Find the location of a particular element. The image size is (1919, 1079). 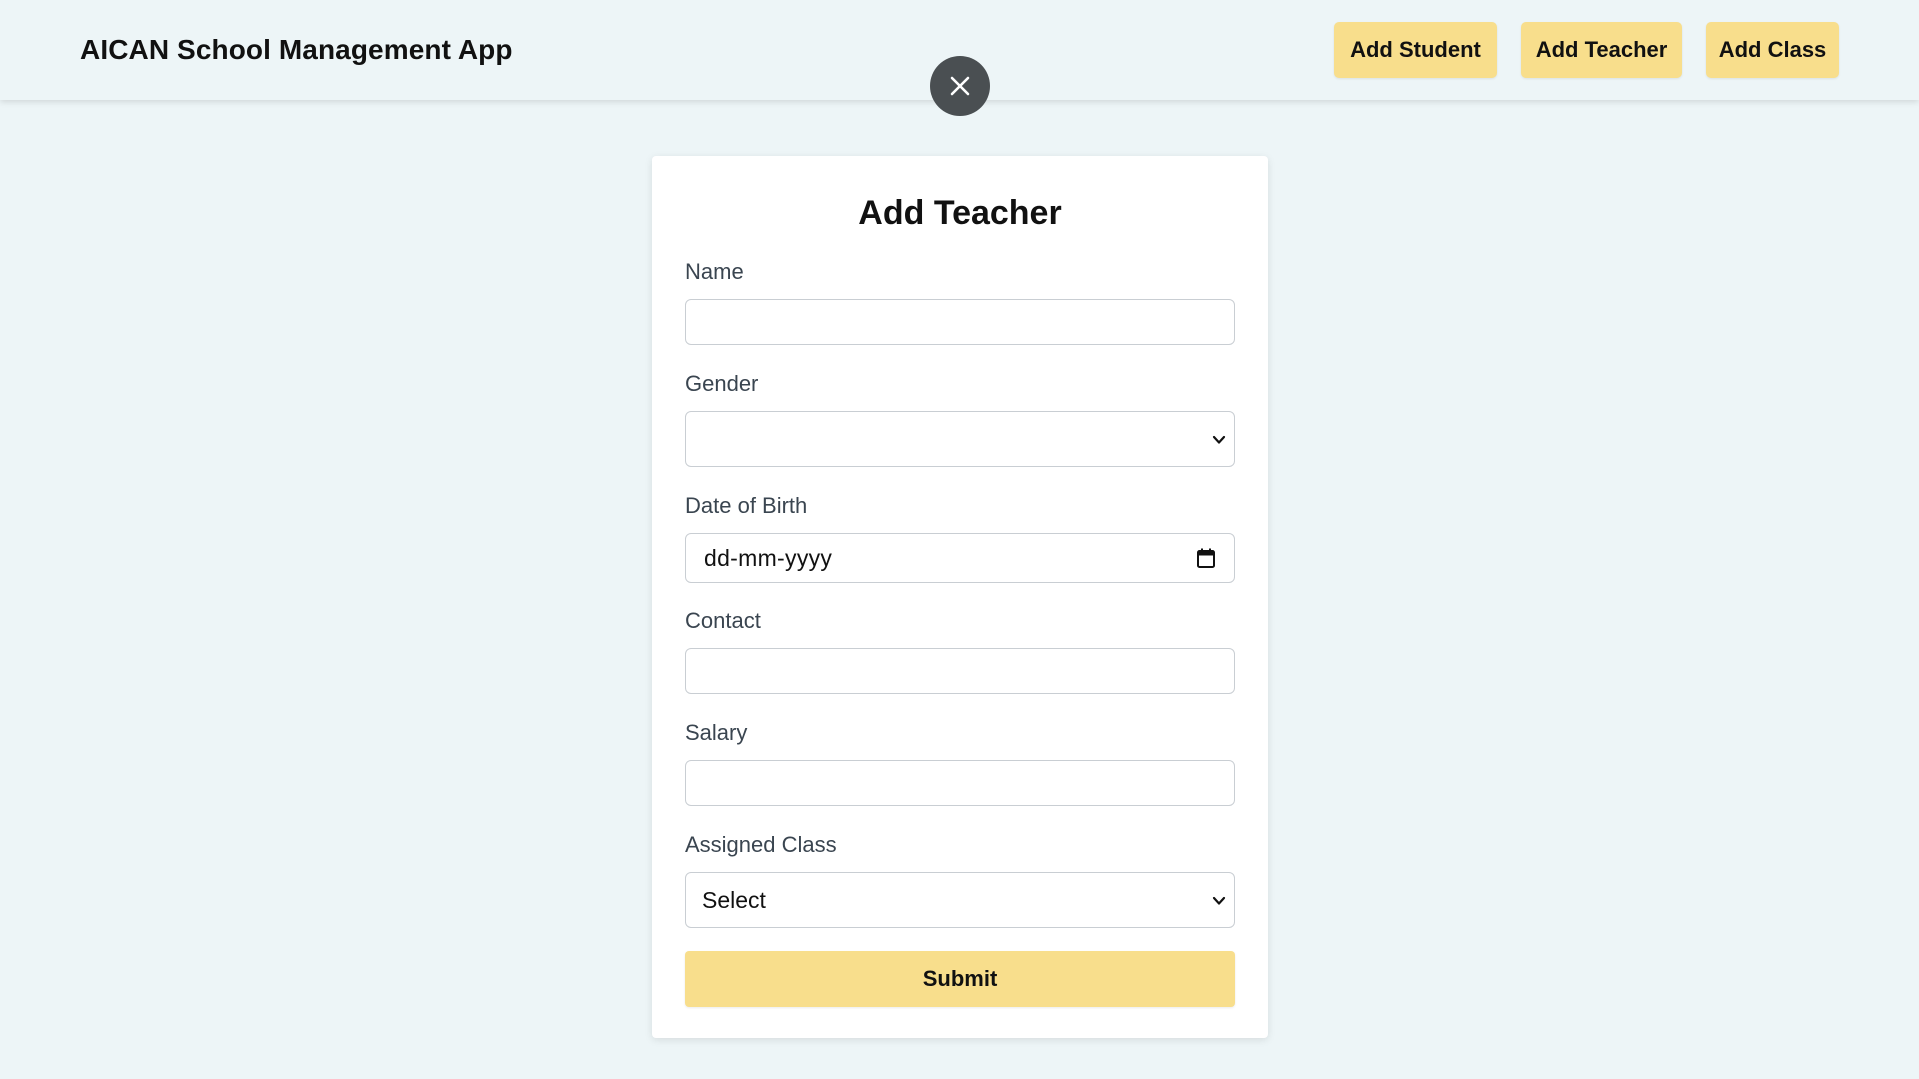

add-teacher-button: Add Teacher is located at coordinates (1601, 50).